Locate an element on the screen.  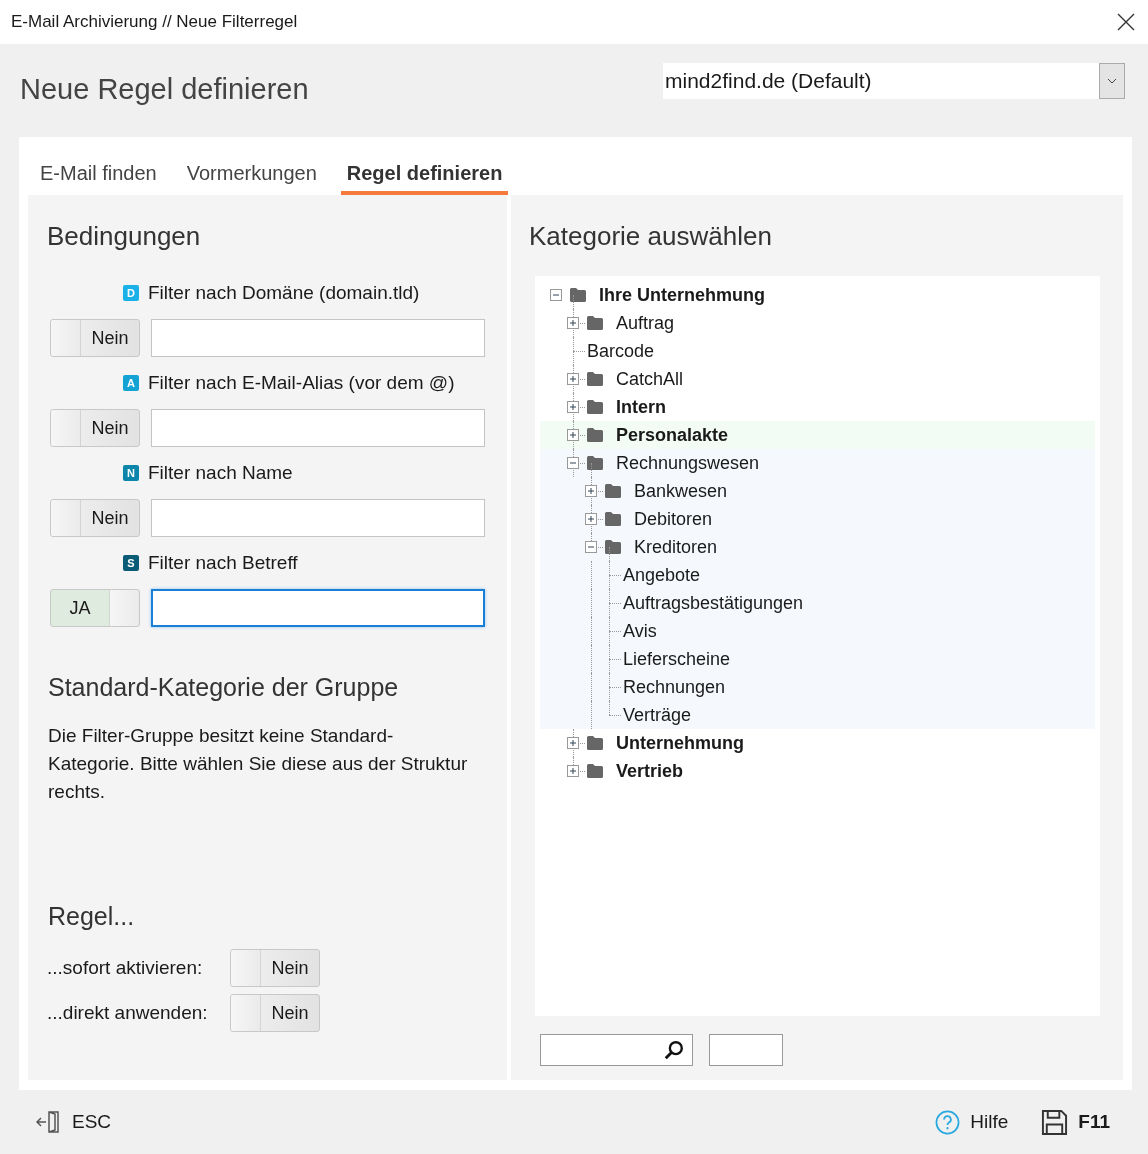
filter-label: Filter nach E-Mail-Alias (vor dem @) is located at coordinates (301, 382).